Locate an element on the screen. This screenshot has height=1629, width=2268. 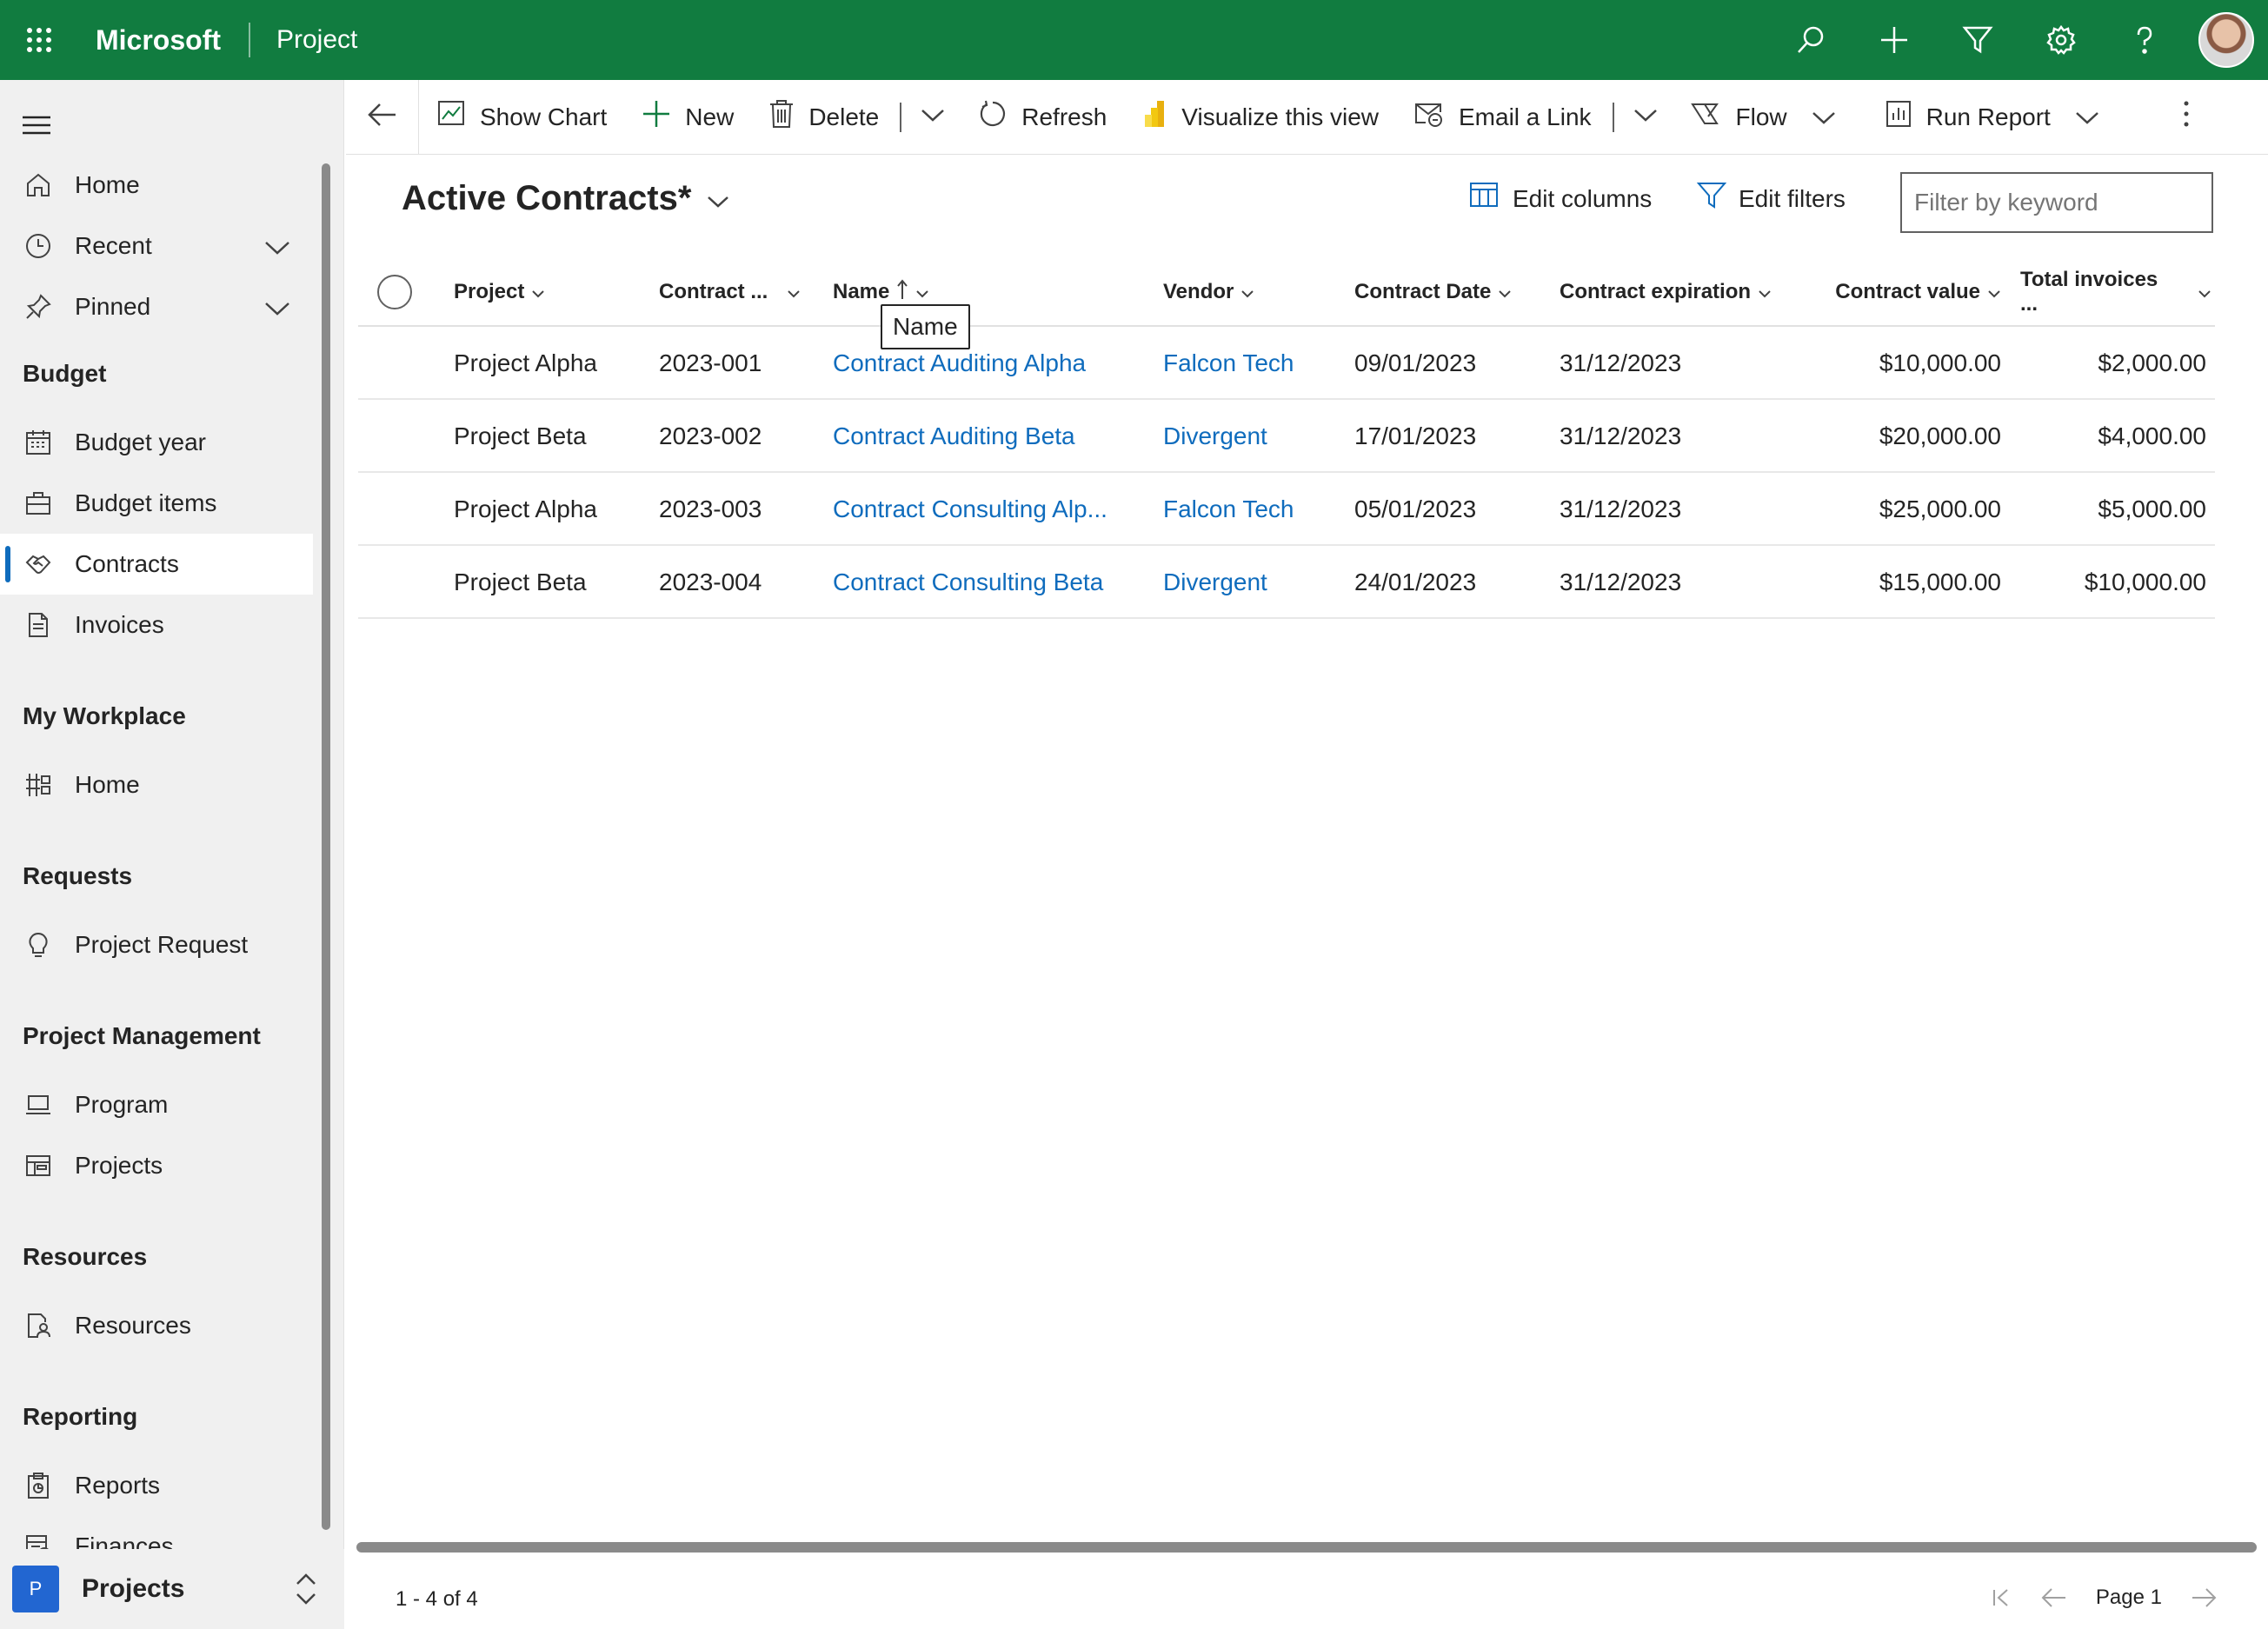
sidebar-item-label: Projects is located at coordinates (119, 1165).